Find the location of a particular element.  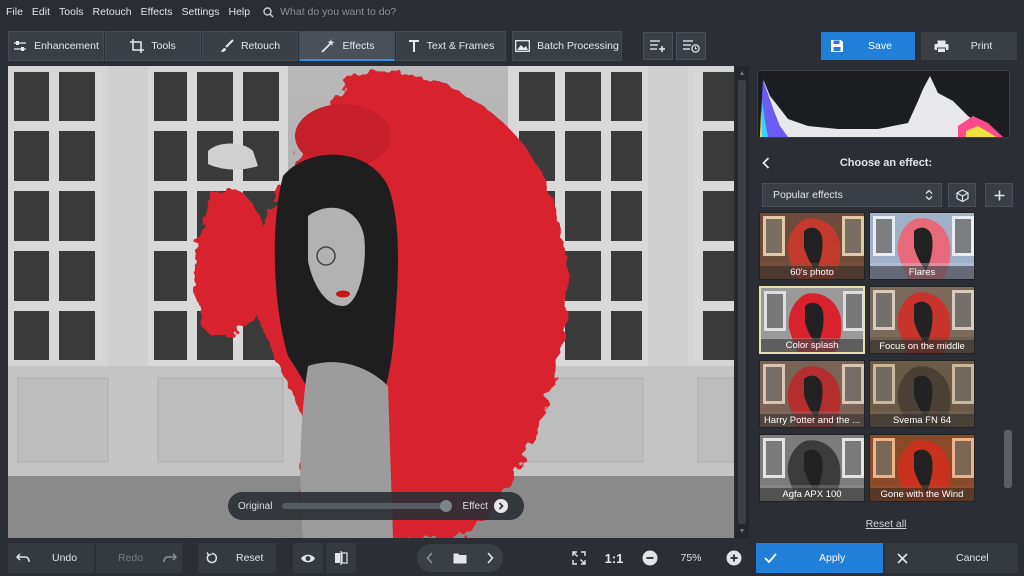

effect-thumbnail: Focus on the middle is located at coordinates (922, 320).